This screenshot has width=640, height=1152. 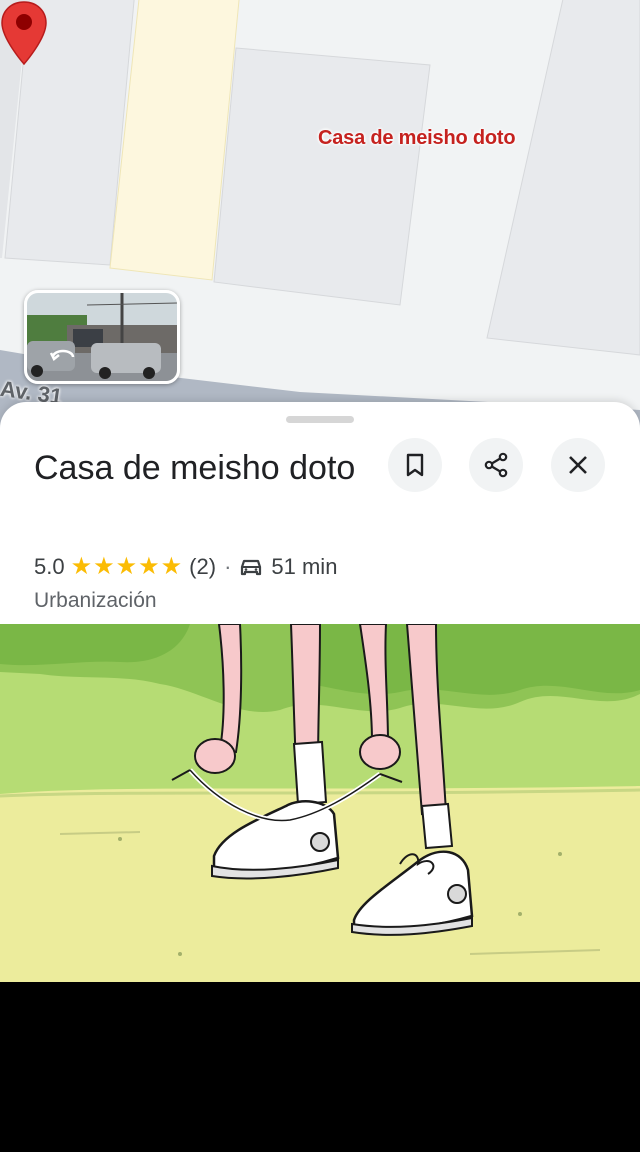 I want to click on street-view-rotate-icon, so click(x=62, y=355).